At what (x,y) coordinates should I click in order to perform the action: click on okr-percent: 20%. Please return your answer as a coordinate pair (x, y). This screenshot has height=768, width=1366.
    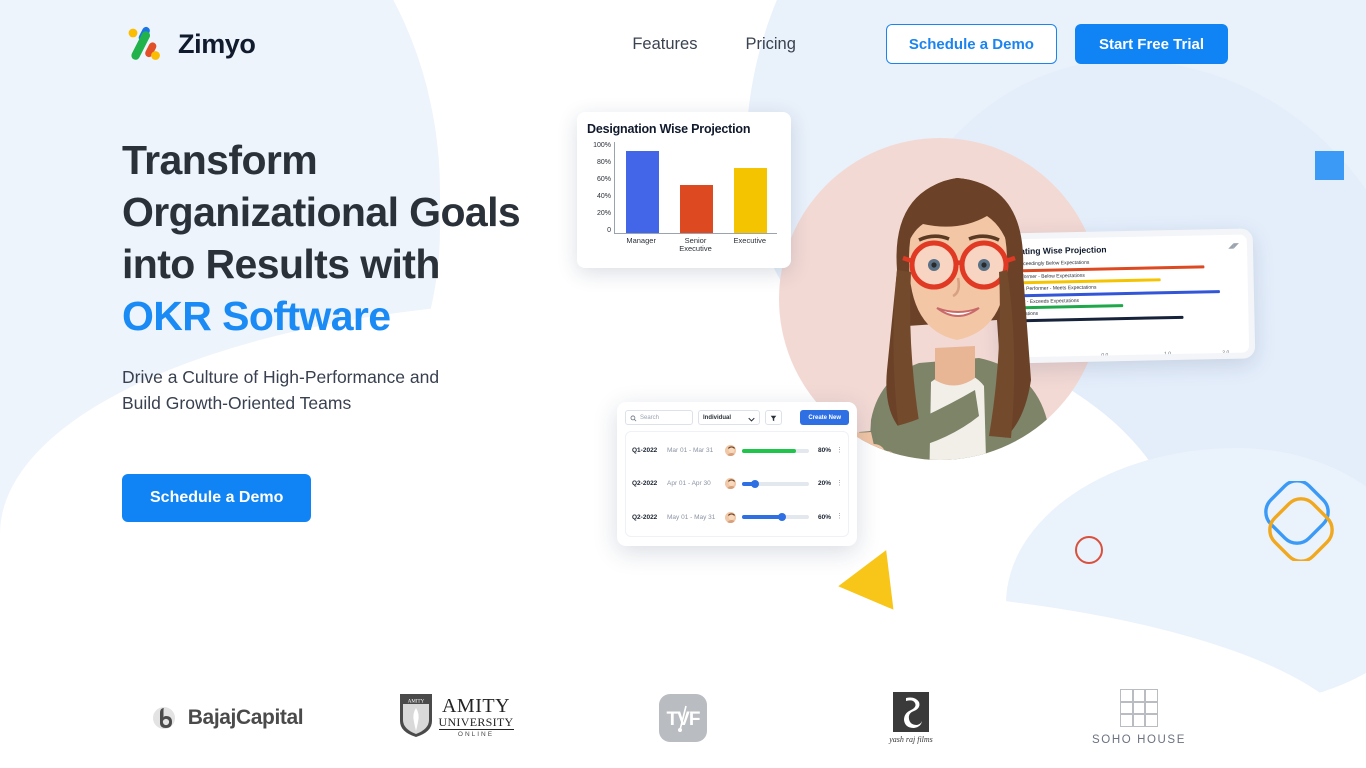
    Looking at the image, I should click on (824, 484).